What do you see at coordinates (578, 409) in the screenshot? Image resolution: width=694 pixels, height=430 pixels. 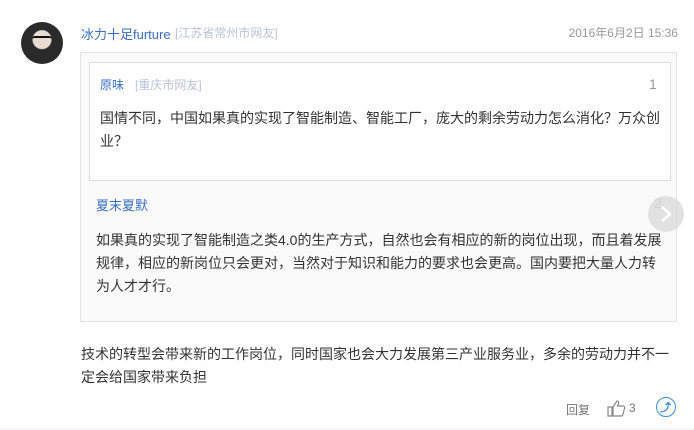 I see `reply-button: 回复` at bounding box center [578, 409].